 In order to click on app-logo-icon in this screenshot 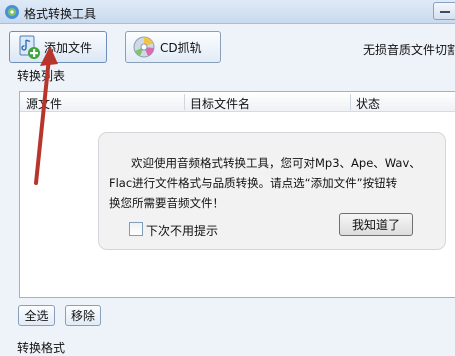, I will do `click(12, 12)`.